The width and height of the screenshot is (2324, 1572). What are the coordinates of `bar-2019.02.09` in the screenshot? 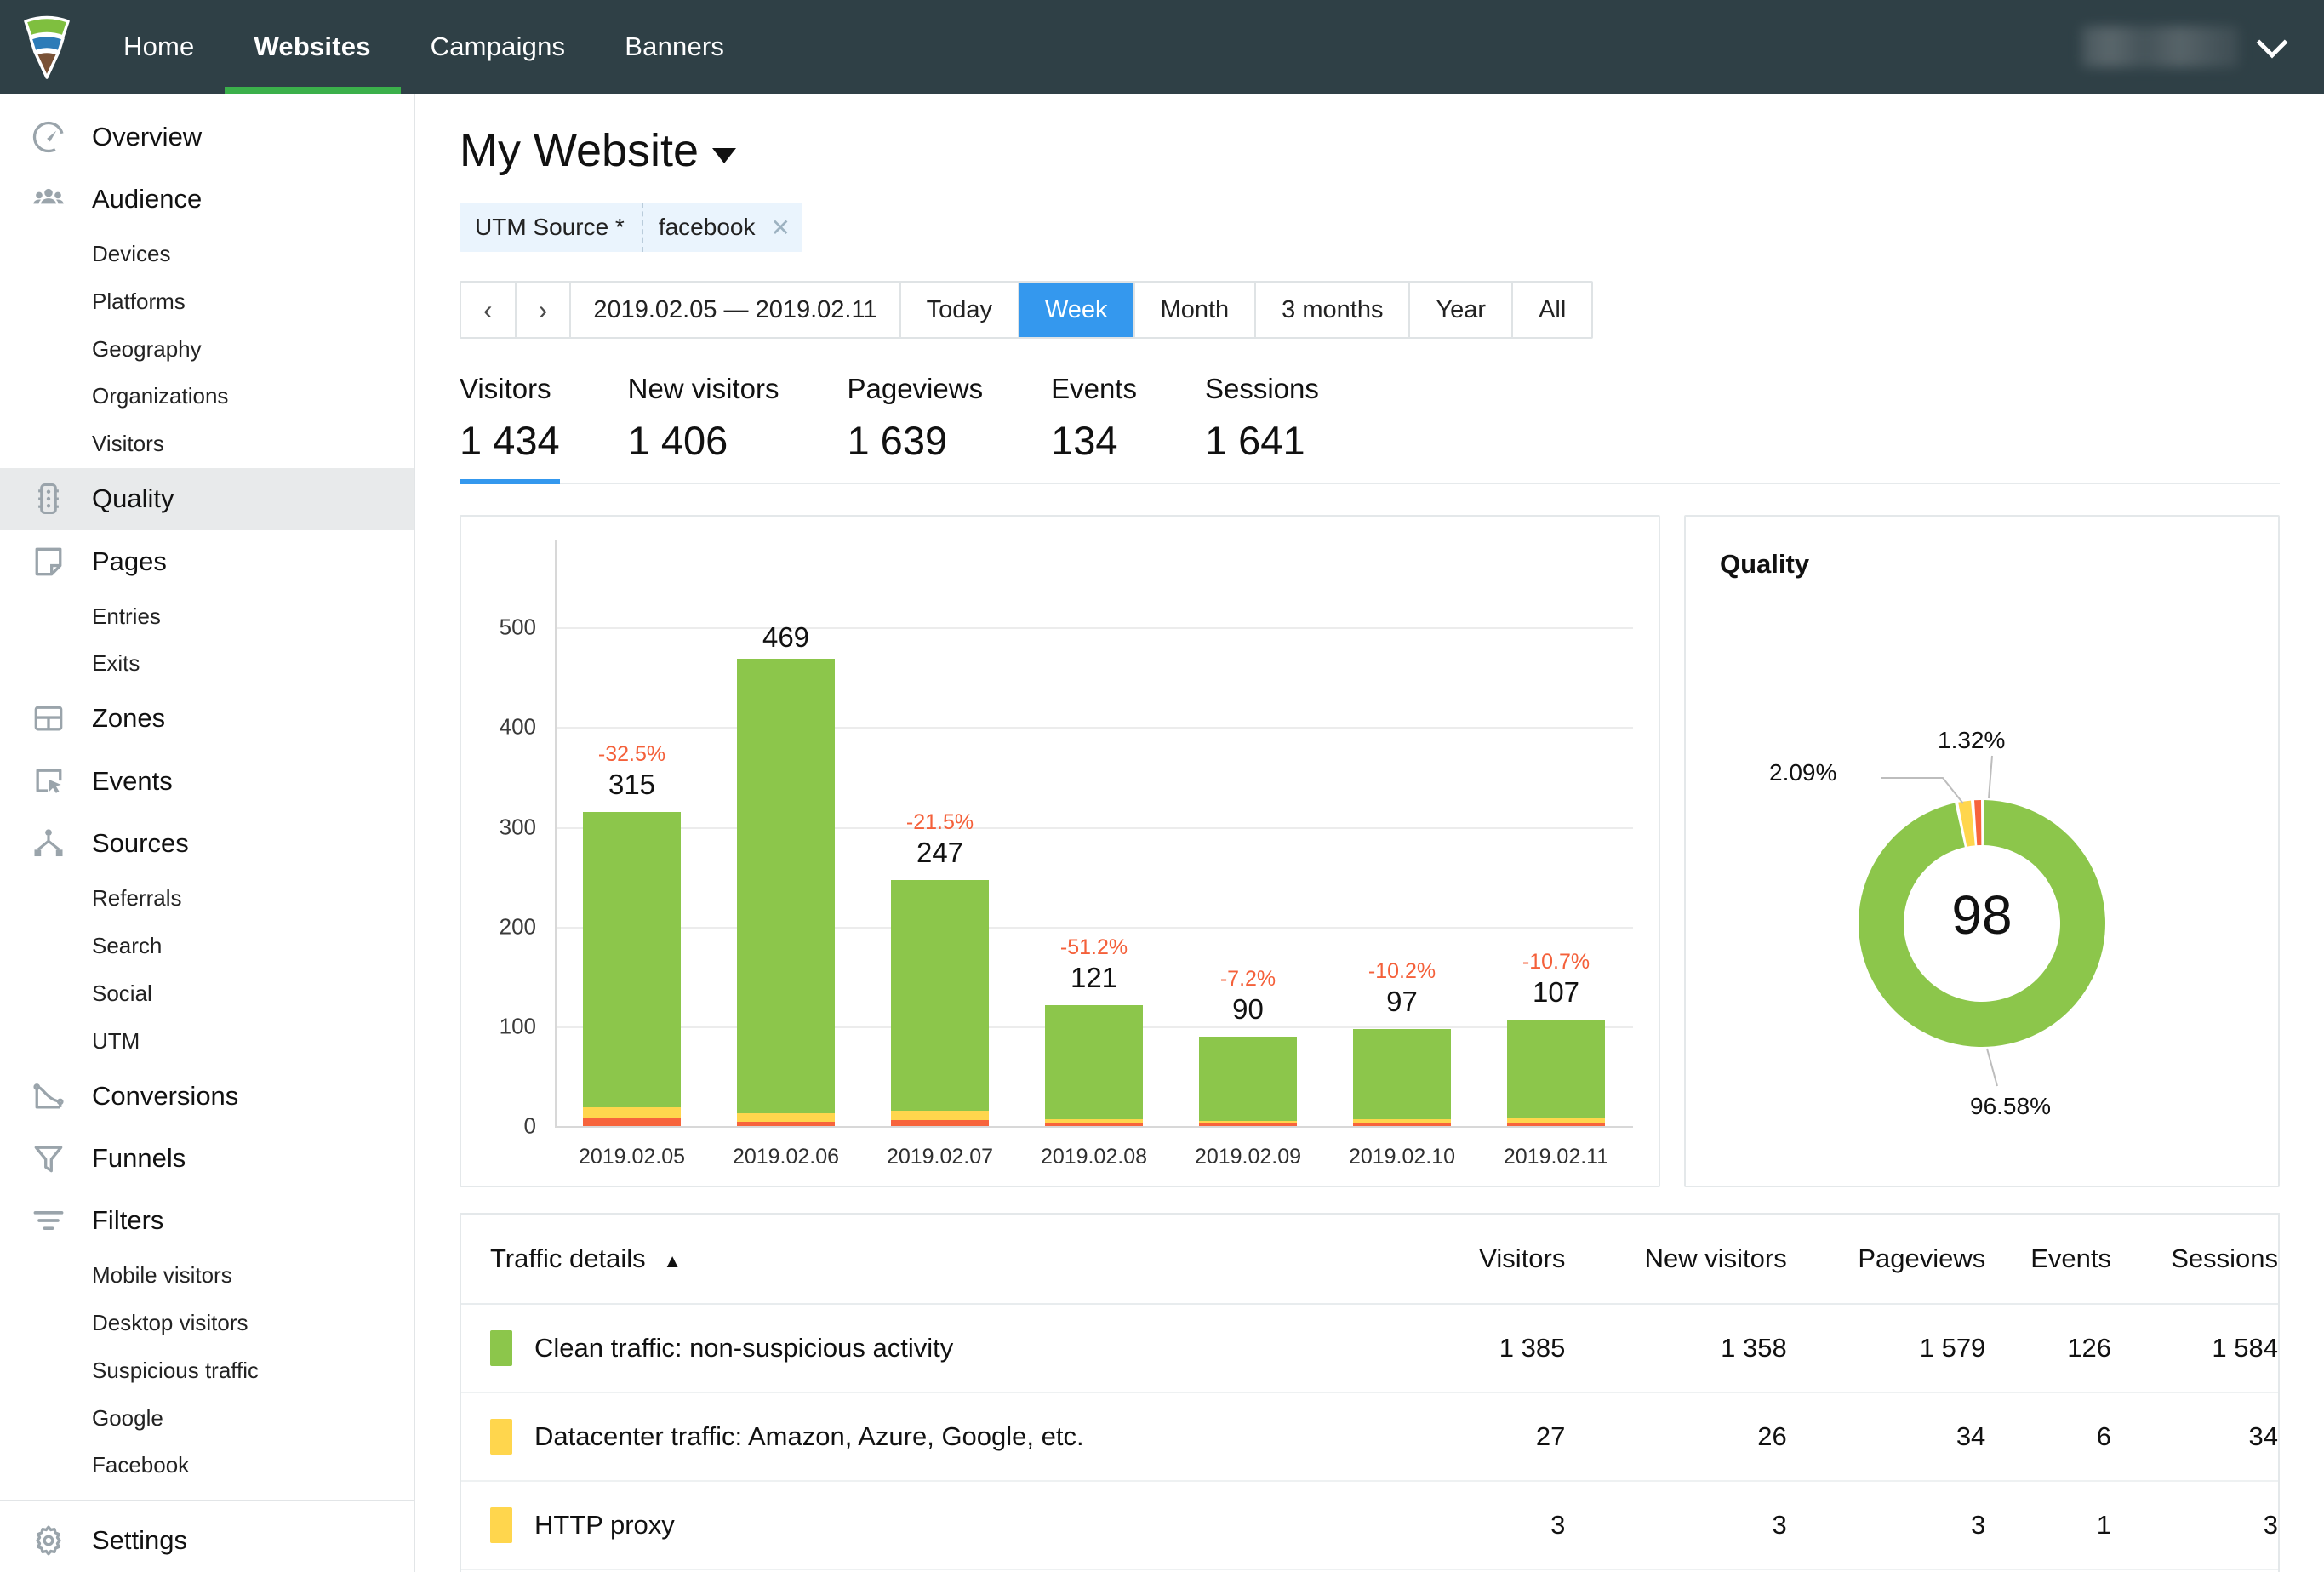 It's located at (1248, 1081).